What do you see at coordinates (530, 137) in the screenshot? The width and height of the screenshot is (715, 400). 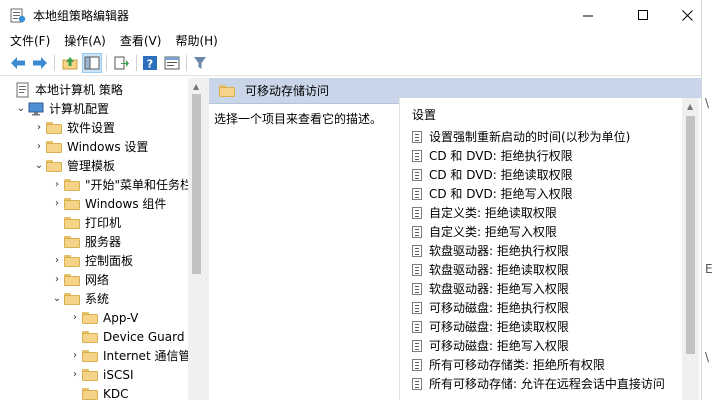 I see `setting-label: 设置强制重新启动的时间(以秒为单位)` at bounding box center [530, 137].